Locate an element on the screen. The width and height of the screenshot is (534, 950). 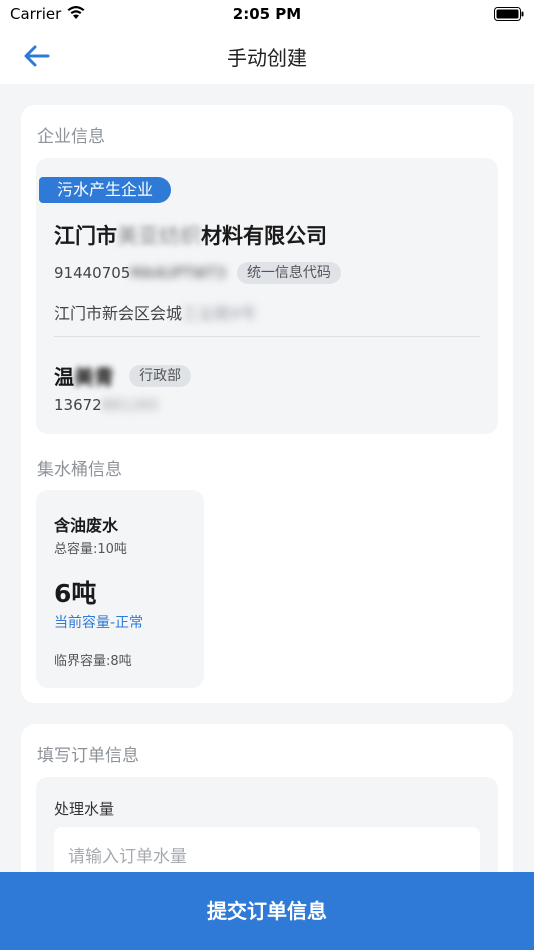
bucket-critical-capacity: 临界容量:8吨 is located at coordinates (93, 661).